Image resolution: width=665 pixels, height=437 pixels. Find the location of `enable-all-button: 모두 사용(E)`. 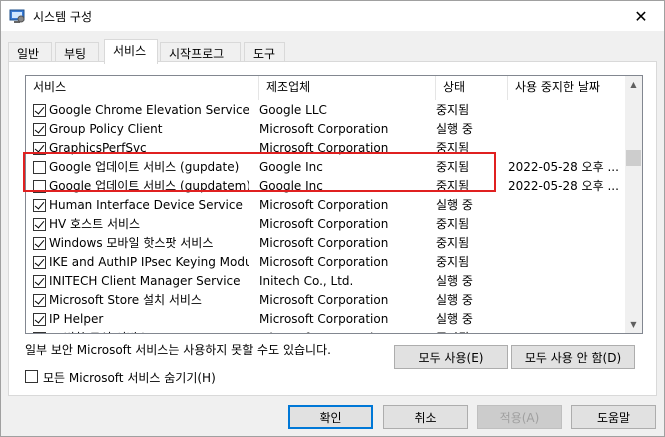

enable-all-button: 모두 사용(E) is located at coordinates (451, 357).